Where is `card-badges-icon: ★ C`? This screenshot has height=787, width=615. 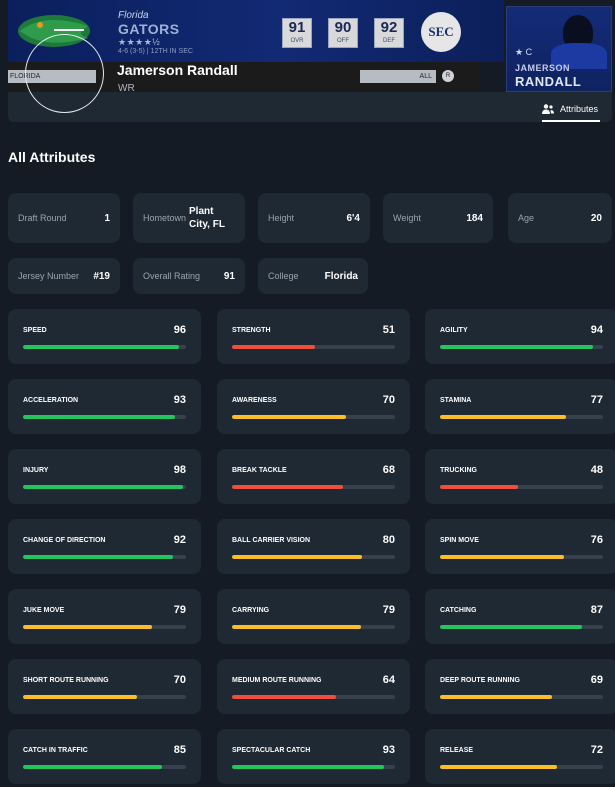
card-badges-icon: ★ C is located at coordinates (524, 52).